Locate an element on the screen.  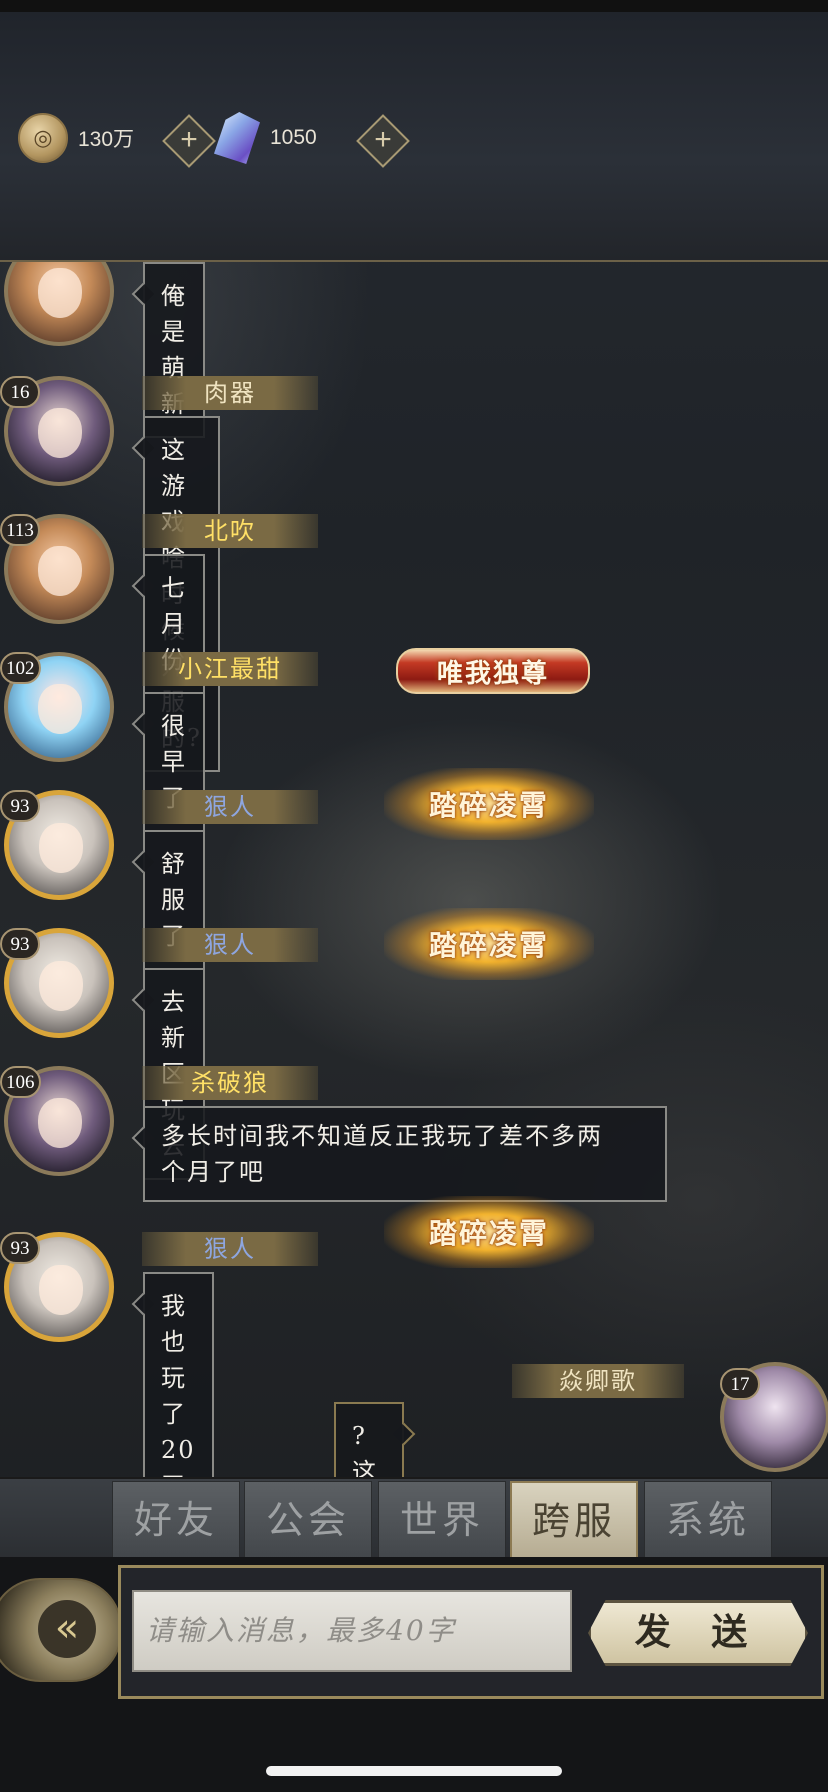
sender-name: 小江最甜 is located at coordinates (230, 669).